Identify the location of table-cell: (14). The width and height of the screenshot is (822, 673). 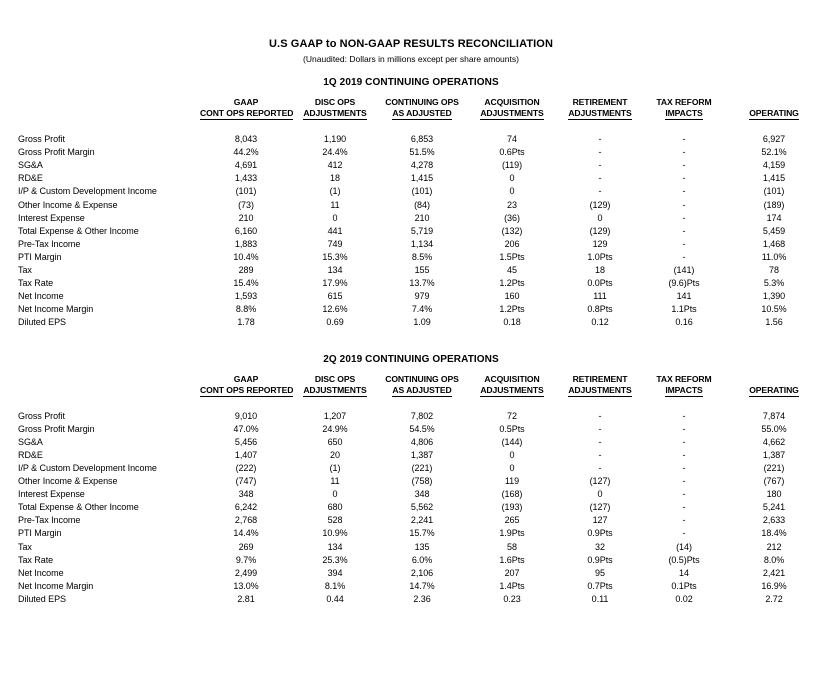
(684, 546).